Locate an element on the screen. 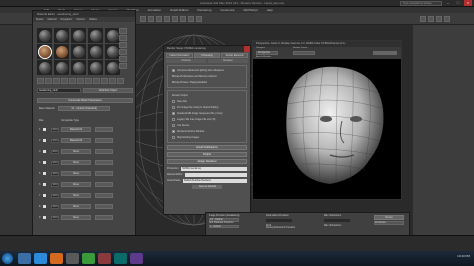 Image resolution: width=474 pixels, height=266 pixels. advanced-lighting-checkbox is located at coordinates (173, 70).